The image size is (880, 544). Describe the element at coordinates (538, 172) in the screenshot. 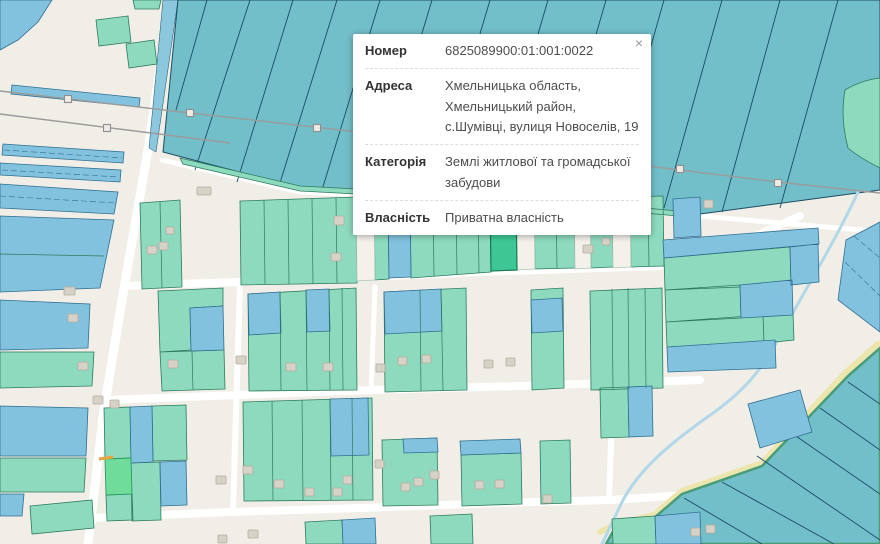

I see `field-value: Землі житлової та громадської забудови` at that location.